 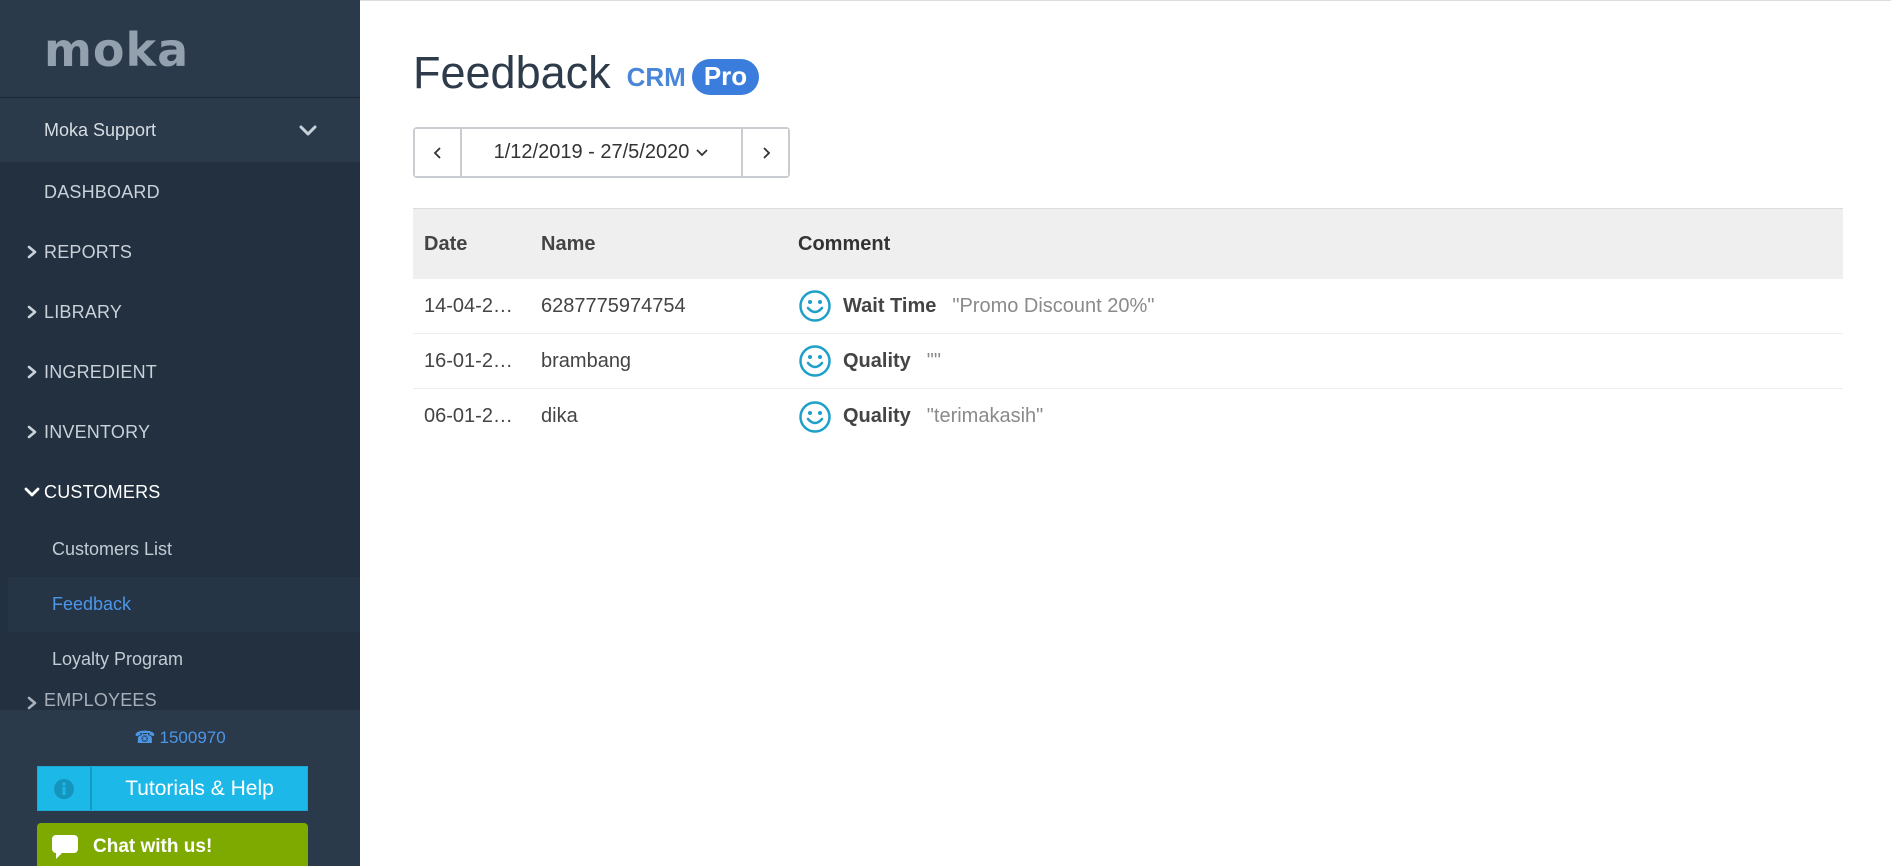 I want to click on chevron-left-icon, so click(x=437, y=152).